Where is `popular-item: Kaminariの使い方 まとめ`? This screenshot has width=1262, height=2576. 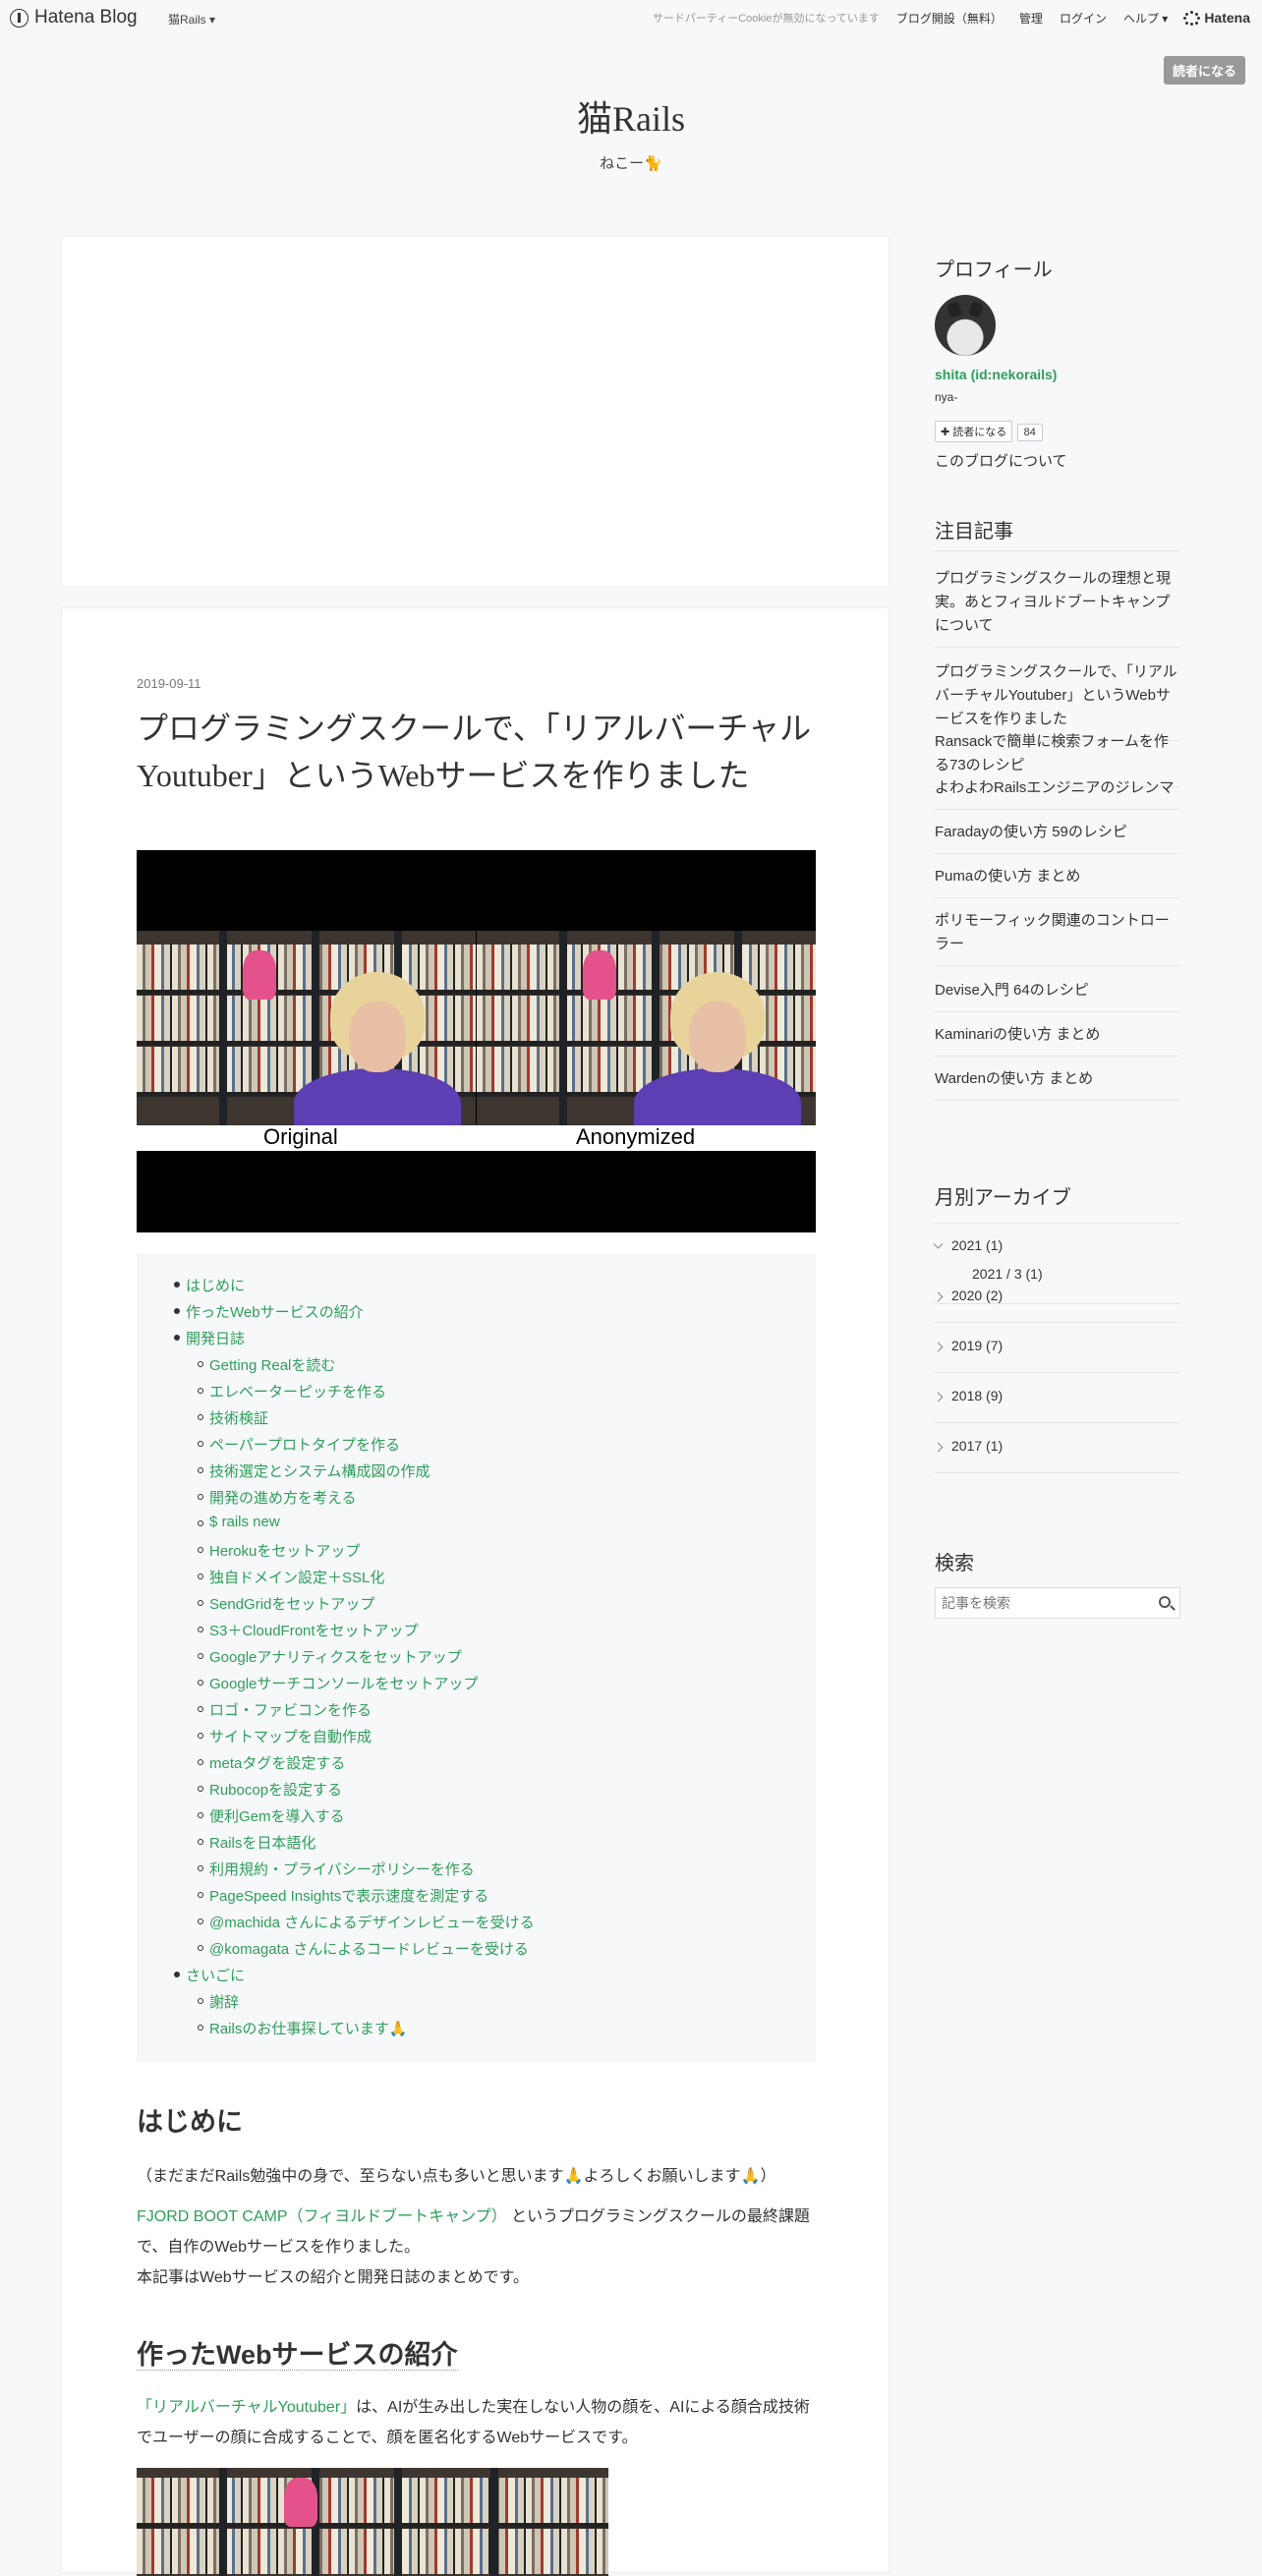
popular-item: Kaminariの使い方 まとめ is located at coordinates (1057, 1040).